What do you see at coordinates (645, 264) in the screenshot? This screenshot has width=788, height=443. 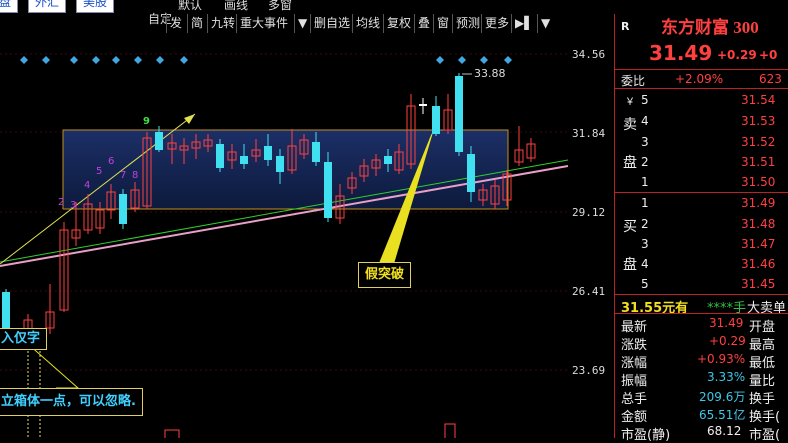 I see `buy-level: 4` at bounding box center [645, 264].